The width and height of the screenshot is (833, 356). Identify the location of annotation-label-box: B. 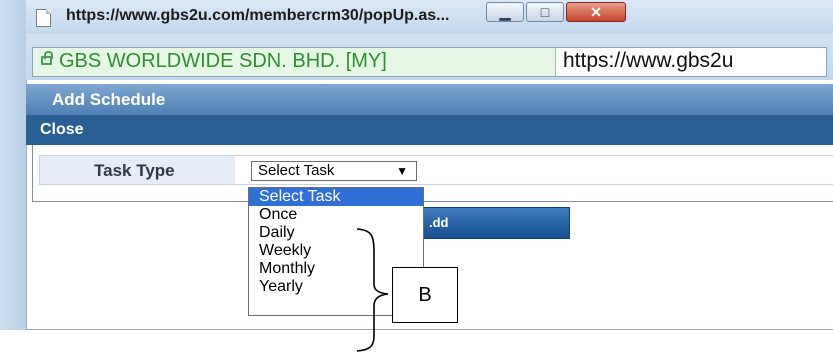
(425, 295).